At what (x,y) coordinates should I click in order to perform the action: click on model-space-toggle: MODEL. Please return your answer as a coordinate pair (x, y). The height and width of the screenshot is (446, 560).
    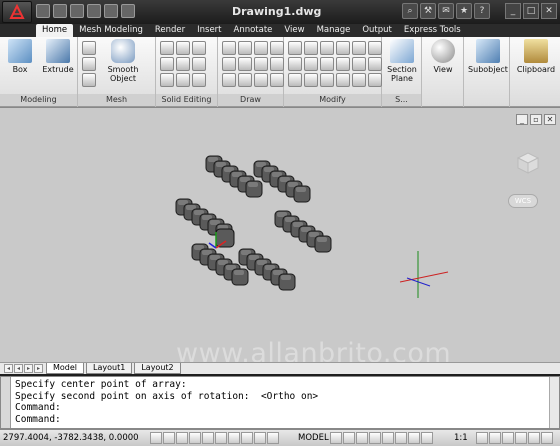
    Looking at the image, I should click on (313, 438).